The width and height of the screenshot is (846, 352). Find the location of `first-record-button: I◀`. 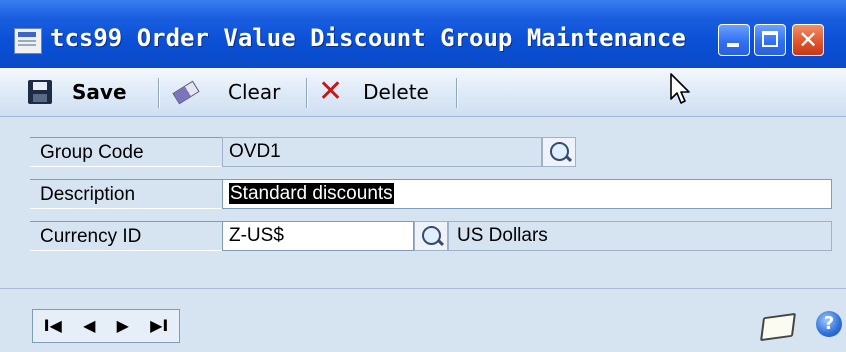

first-record-button: I◀ is located at coordinates (53, 326).